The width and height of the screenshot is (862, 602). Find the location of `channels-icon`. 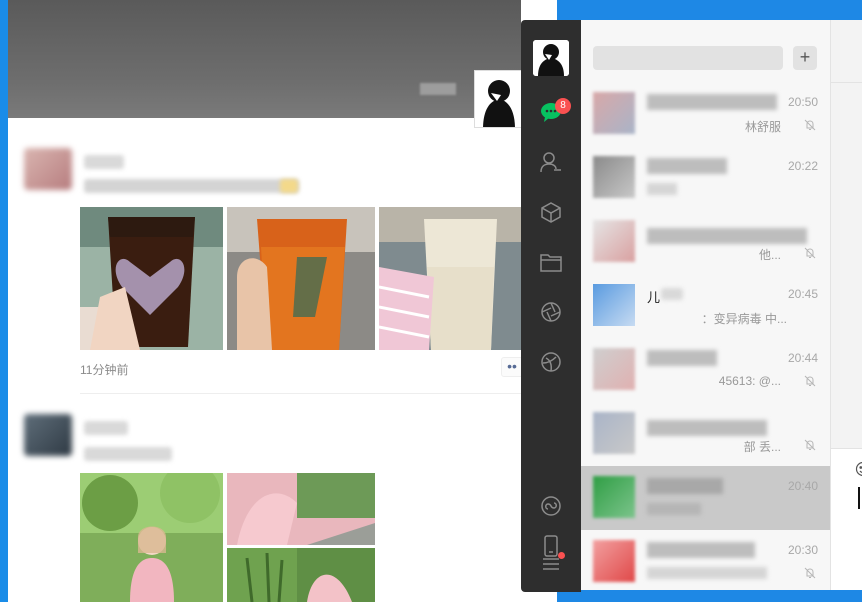

channels-icon is located at coordinates (551, 362).